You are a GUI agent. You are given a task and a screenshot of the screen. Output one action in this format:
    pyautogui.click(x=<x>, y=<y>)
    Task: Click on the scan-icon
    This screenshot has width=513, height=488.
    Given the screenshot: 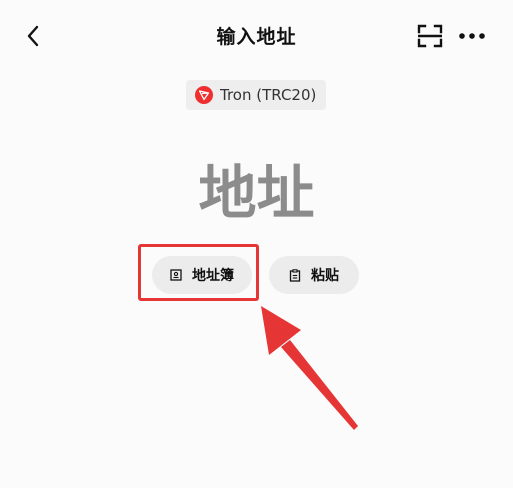 What is the action you would take?
    pyautogui.click(x=430, y=36)
    